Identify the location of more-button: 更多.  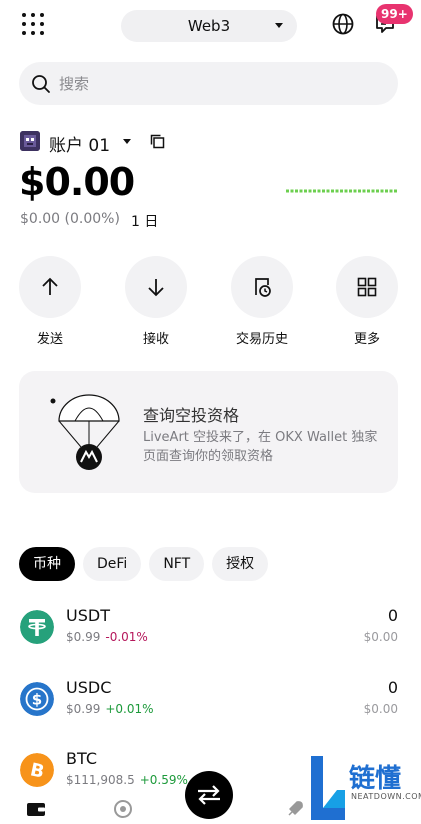
(367, 301).